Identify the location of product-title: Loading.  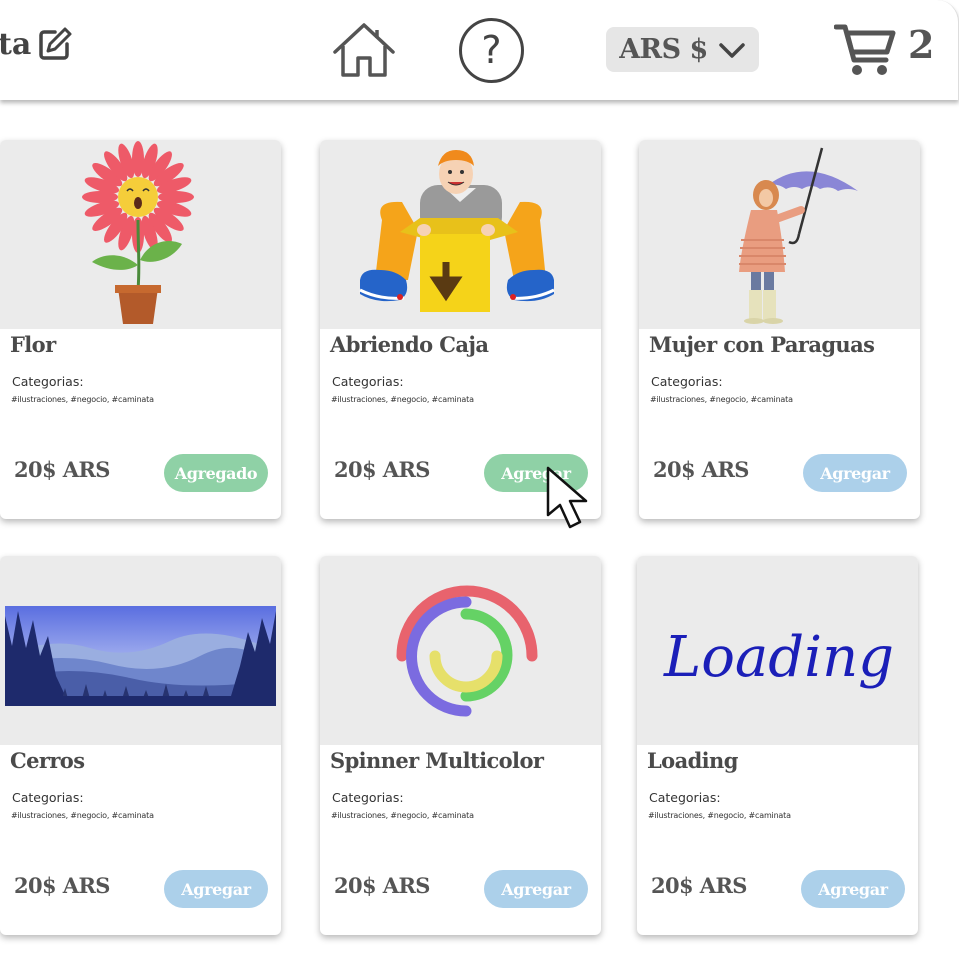
(692, 760).